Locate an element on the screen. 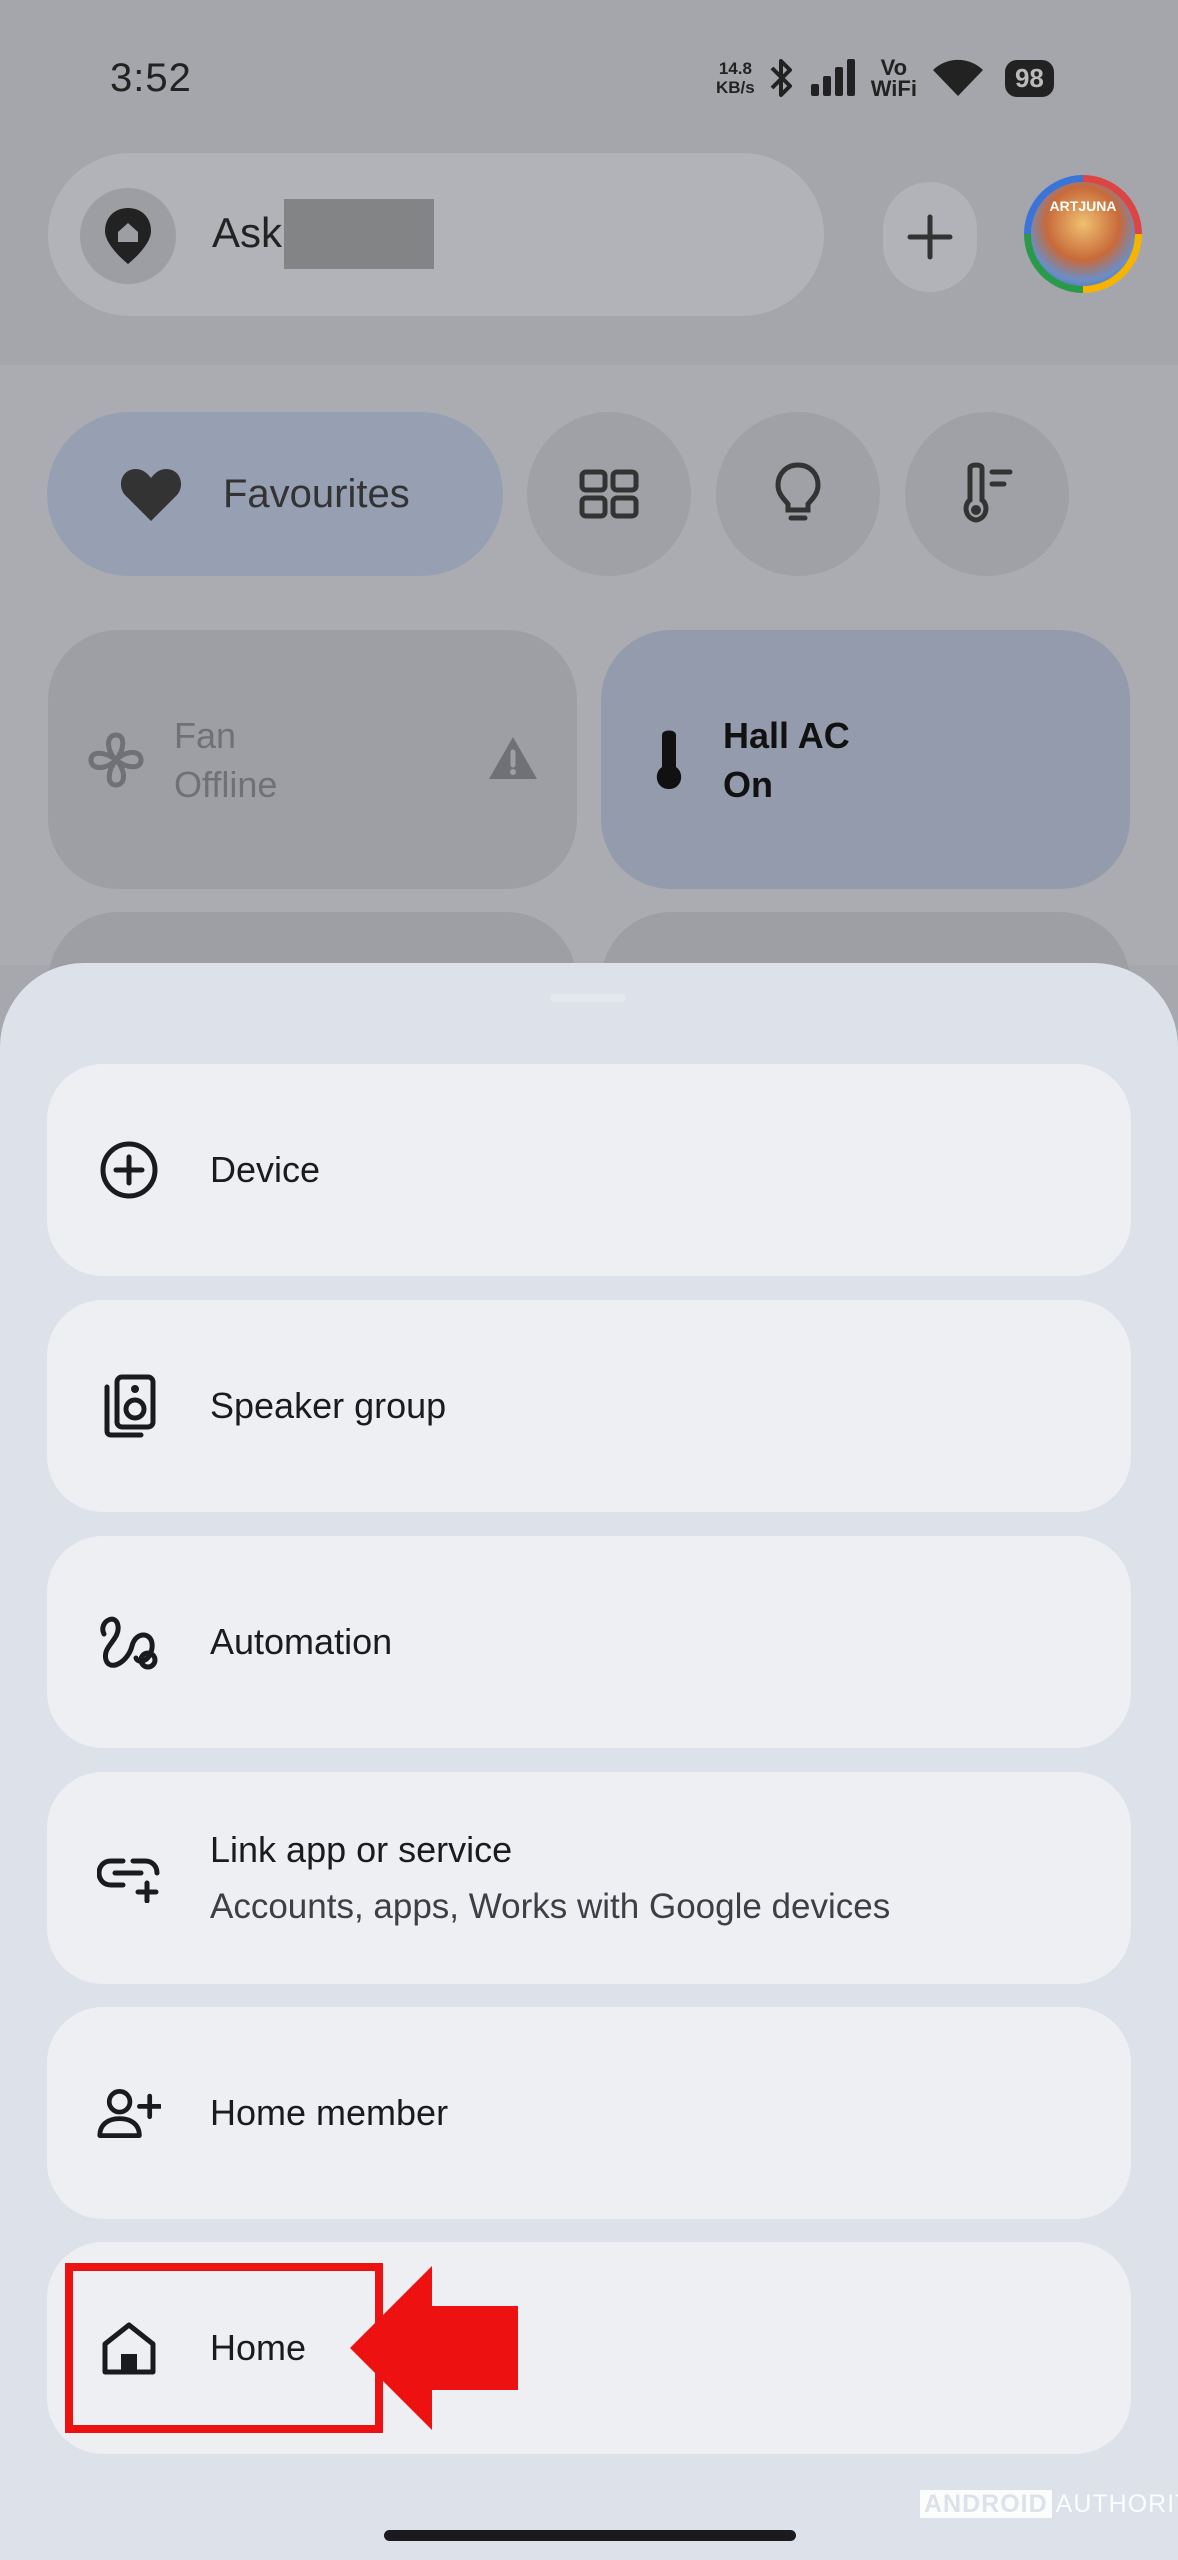 This screenshot has width=1178, height=2560. plus-icon is located at coordinates (930, 237).